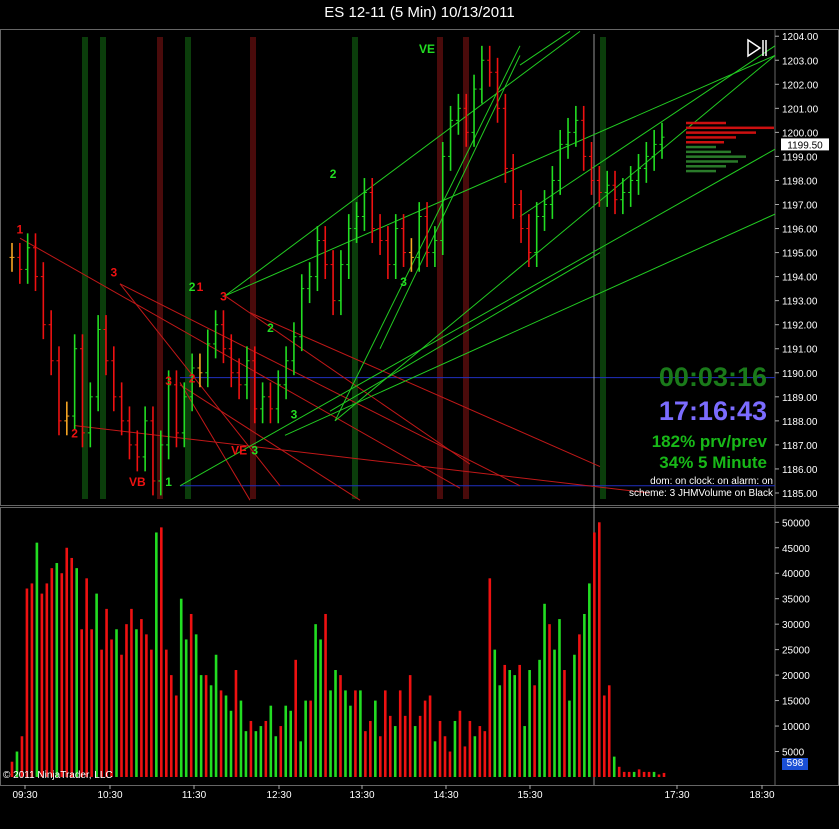  What do you see at coordinates (800, 205) in the screenshot?
I see `price-tick-label: 1197.00` at bounding box center [800, 205].